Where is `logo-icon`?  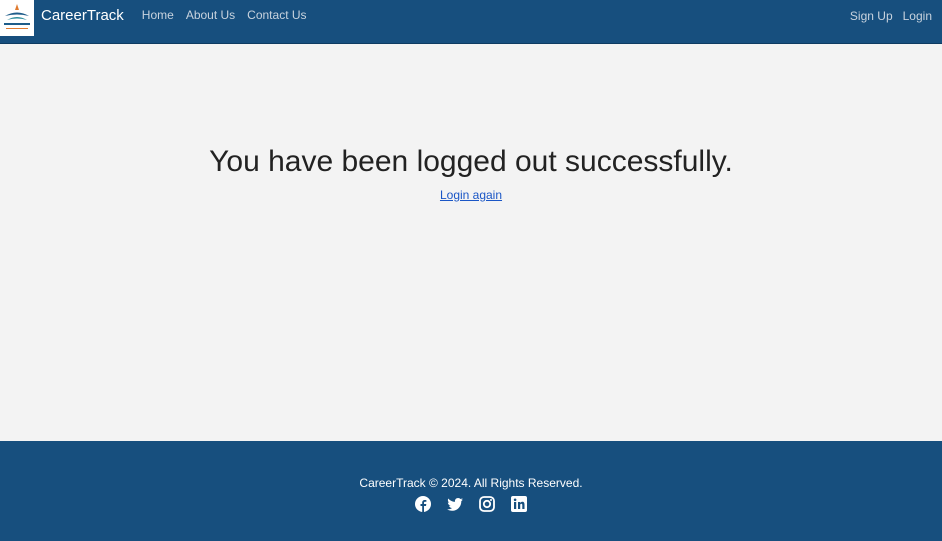 logo-icon is located at coordinates (17, 16).